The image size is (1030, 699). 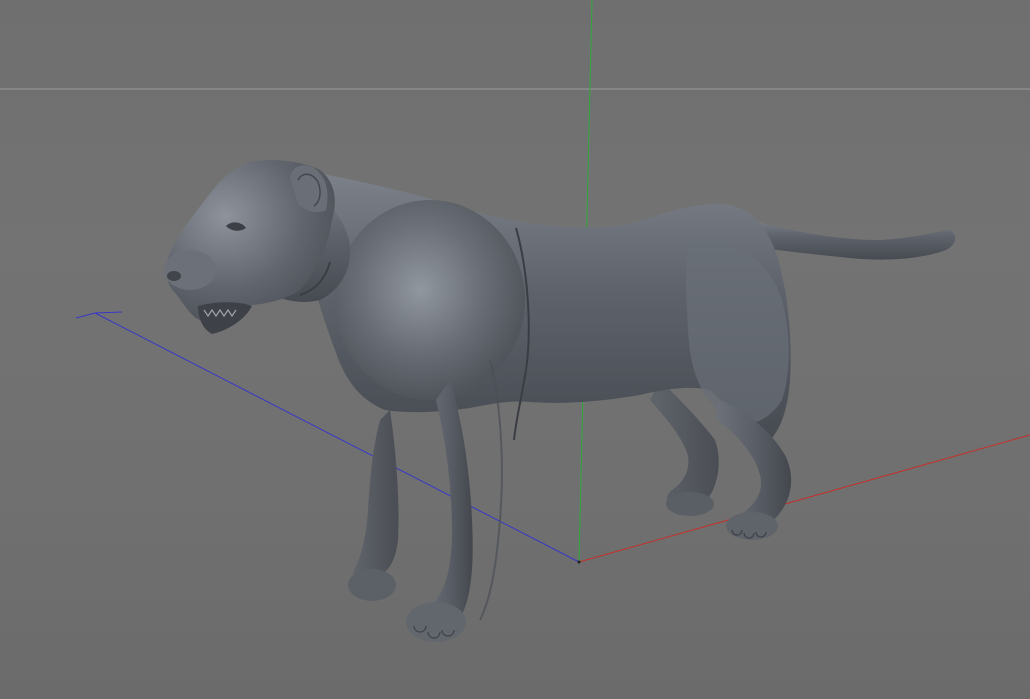 What do you see at coordinates (579, 562) in the screenshot?
I see `origin-point` at bounding box center [579, 562].